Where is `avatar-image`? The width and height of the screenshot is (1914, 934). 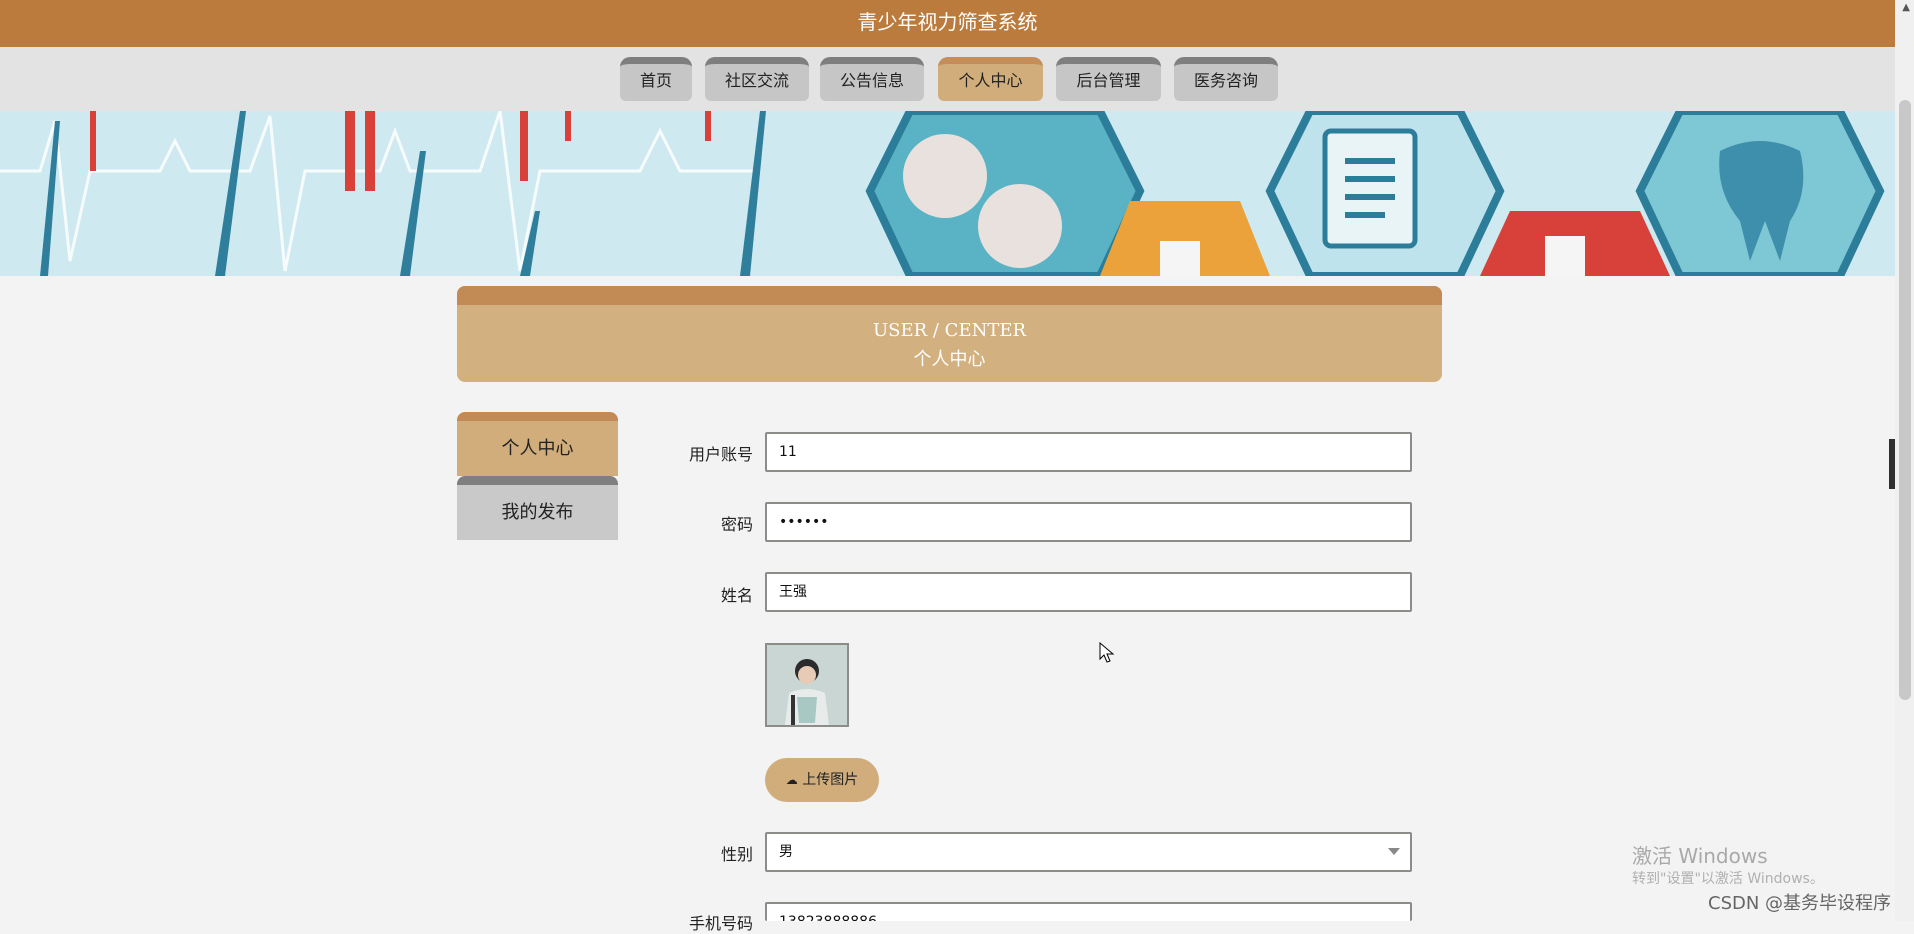 avatar-image is located at coordinates (807, 685).